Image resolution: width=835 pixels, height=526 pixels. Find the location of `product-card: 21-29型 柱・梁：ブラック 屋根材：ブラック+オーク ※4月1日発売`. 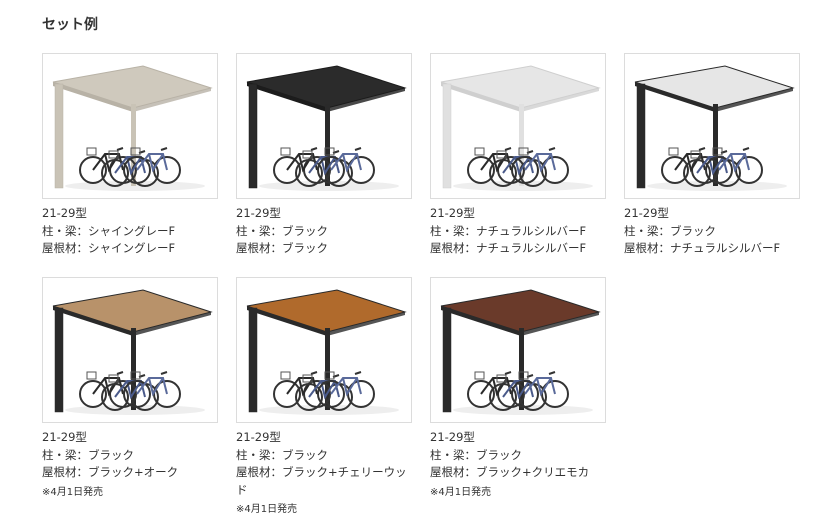

product-card: 21-29型 柱・梁：ブラック 屋根材：ブラック+オーク ※4月1日発売 is located at coordinates (130, 388).